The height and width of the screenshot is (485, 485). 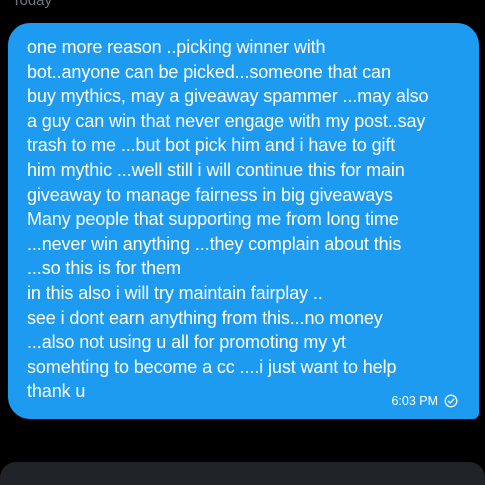 I want to click on message-meta: 6:03 PM, so click(x=424, y=401).